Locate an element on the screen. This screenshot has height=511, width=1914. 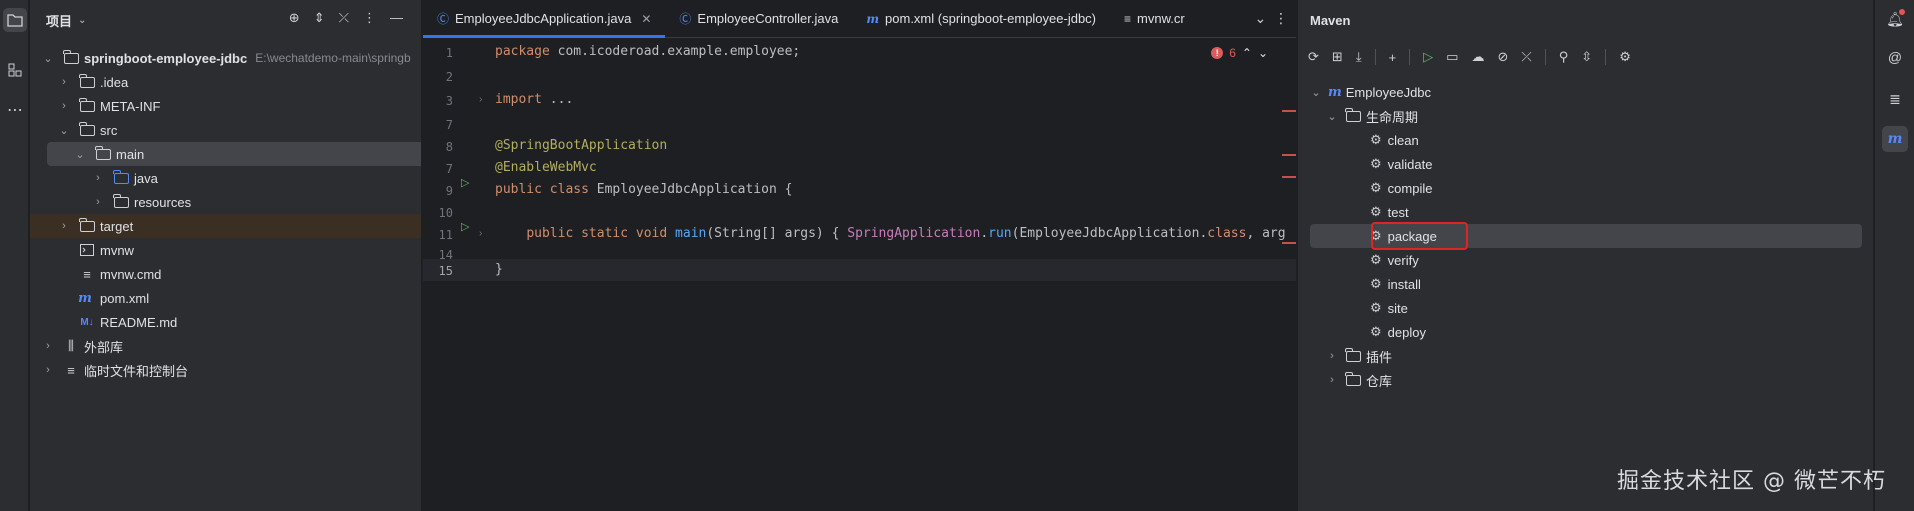
class-icon: Ⓒ is located at coordinates (685, 19).